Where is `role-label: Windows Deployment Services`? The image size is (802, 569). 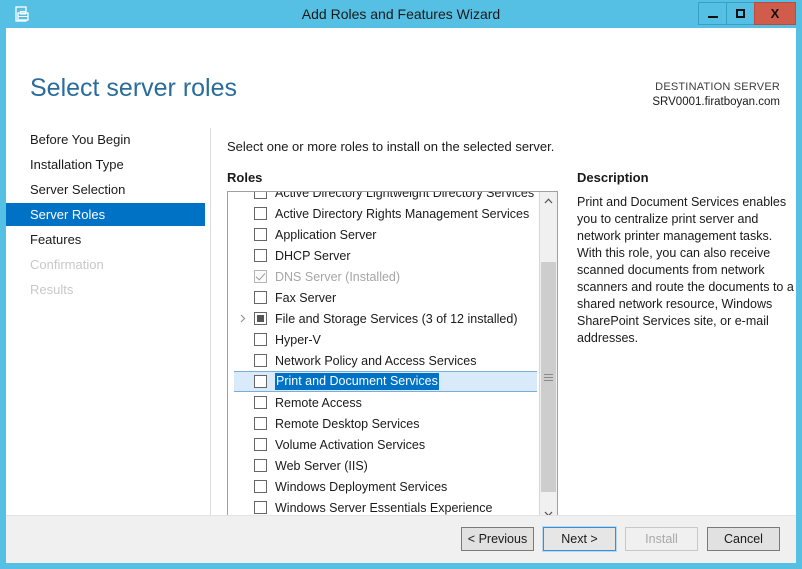 role-label: Windows Deployment Services is located at coordinates (361, 486).